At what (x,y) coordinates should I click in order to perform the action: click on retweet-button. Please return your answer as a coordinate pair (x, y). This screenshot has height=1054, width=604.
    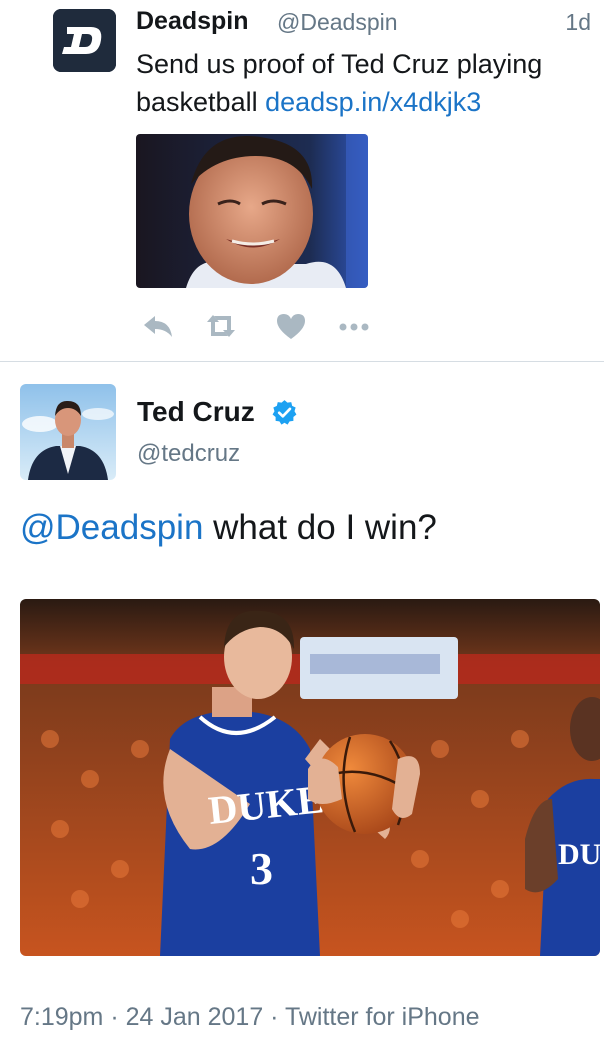
    Looking at the image, I should click on (221, 326).